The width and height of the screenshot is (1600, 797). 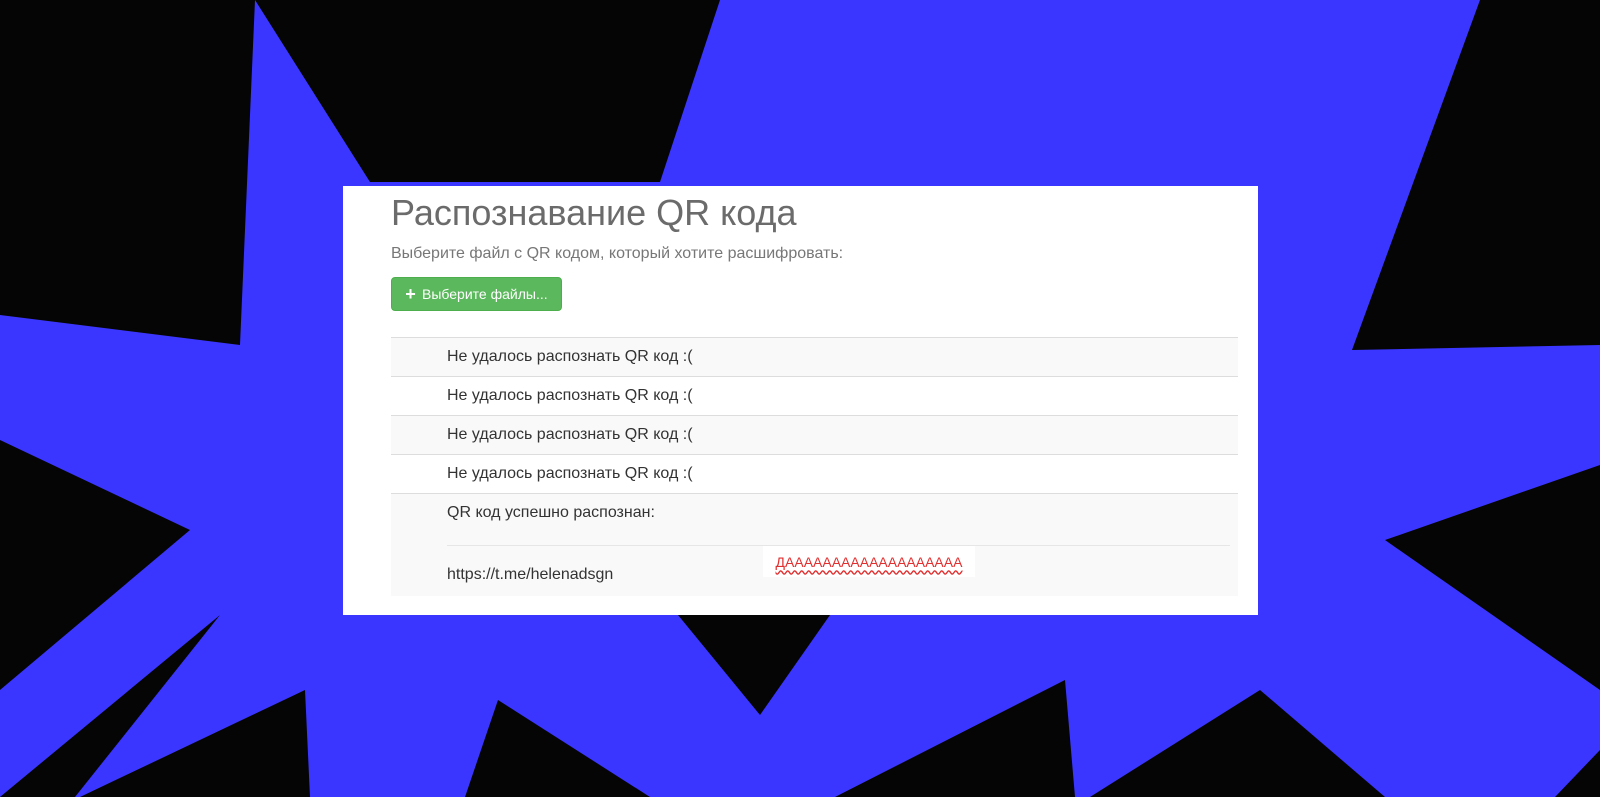 What do you see at coordinates (551, 512) in the screenshot?
I see `success-message: QR код успешно распознан:` at bounding box center [551, 512].